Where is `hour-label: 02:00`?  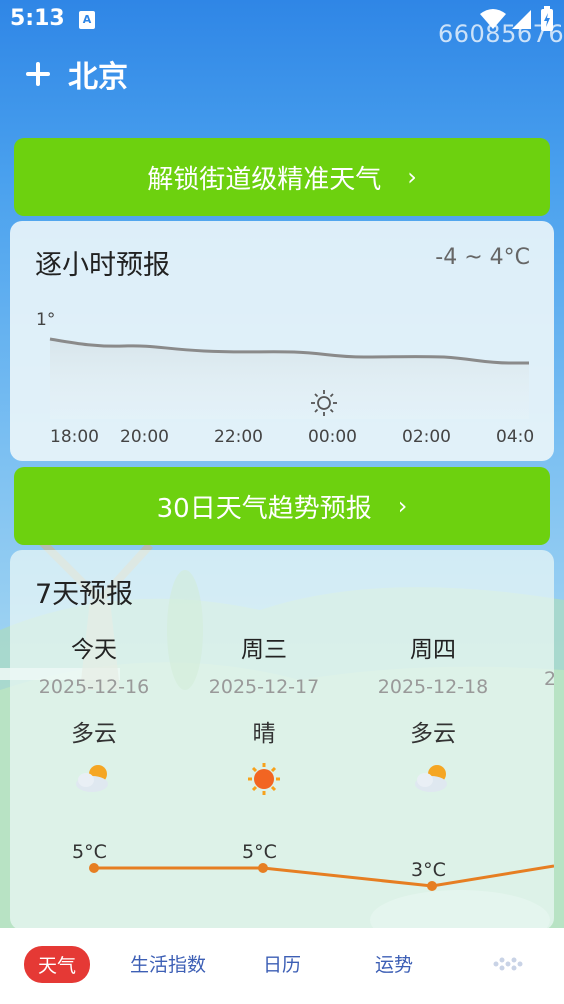
hour-label: 02:00 is located at coordinates (426, 437).